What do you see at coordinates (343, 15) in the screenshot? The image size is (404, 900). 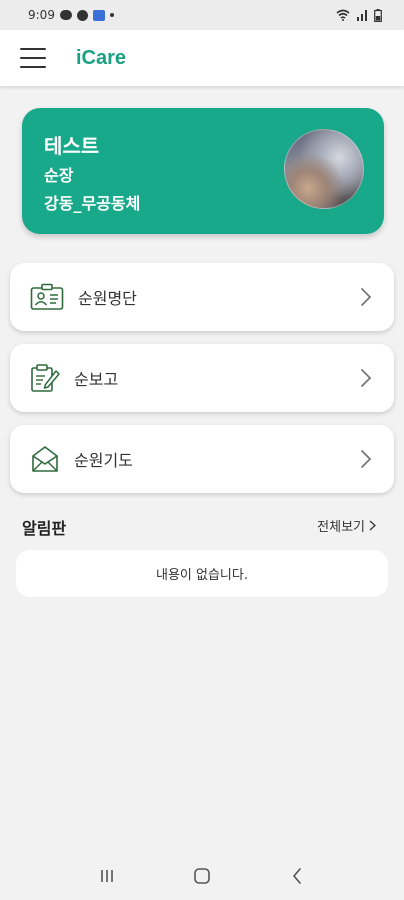 I see `wifi-icon` at bounding box center [343, 15].